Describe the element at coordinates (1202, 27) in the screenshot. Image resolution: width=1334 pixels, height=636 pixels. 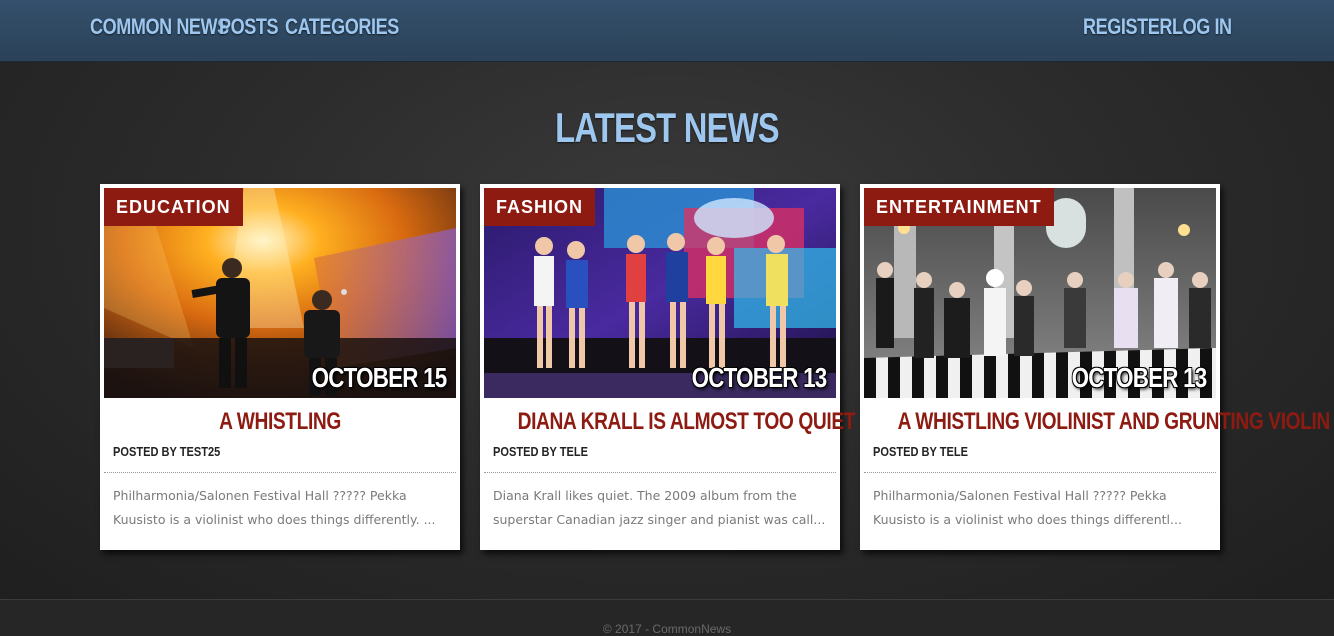
I see `login-link: LOG IN` at that location.